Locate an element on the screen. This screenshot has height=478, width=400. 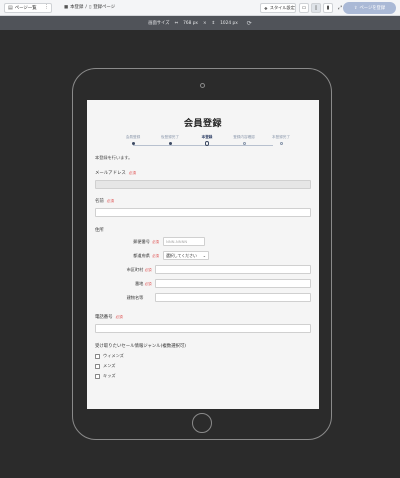
name-label: 名前 必須 is located at coordinates (203, 201).